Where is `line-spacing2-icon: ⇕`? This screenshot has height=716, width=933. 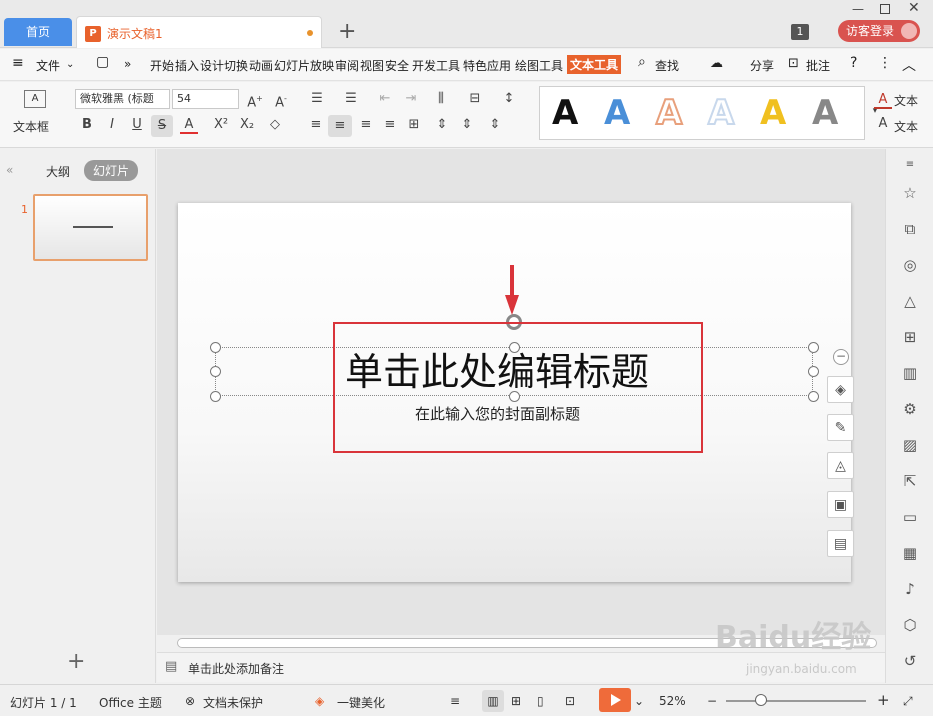
line-spacing2-icon: ⇕ is located at coordinates (467, 125).